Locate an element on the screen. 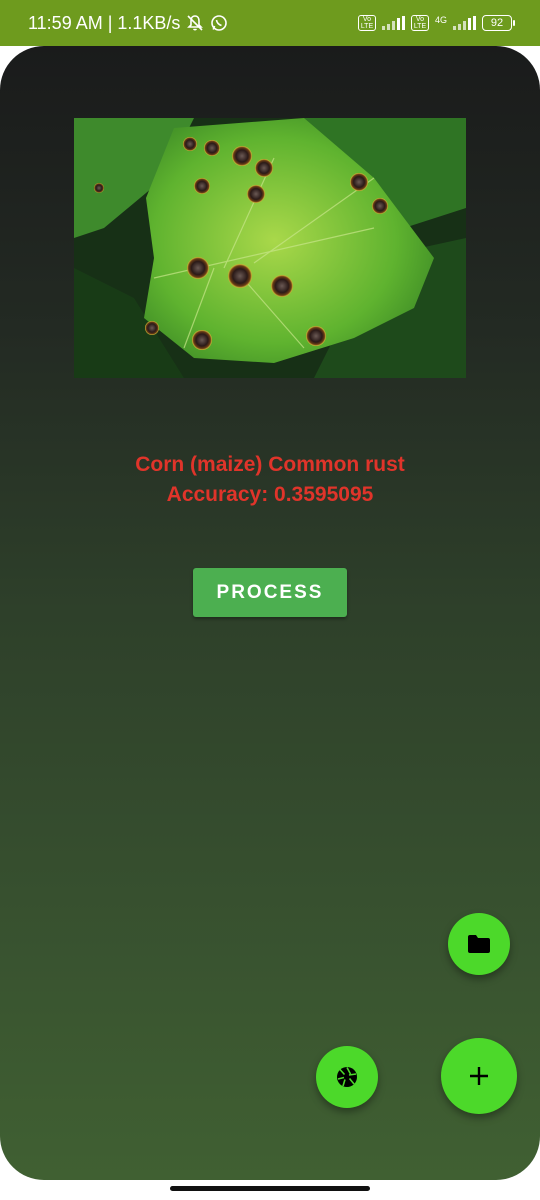  plus-icon is located at coordinates (479, 1076).